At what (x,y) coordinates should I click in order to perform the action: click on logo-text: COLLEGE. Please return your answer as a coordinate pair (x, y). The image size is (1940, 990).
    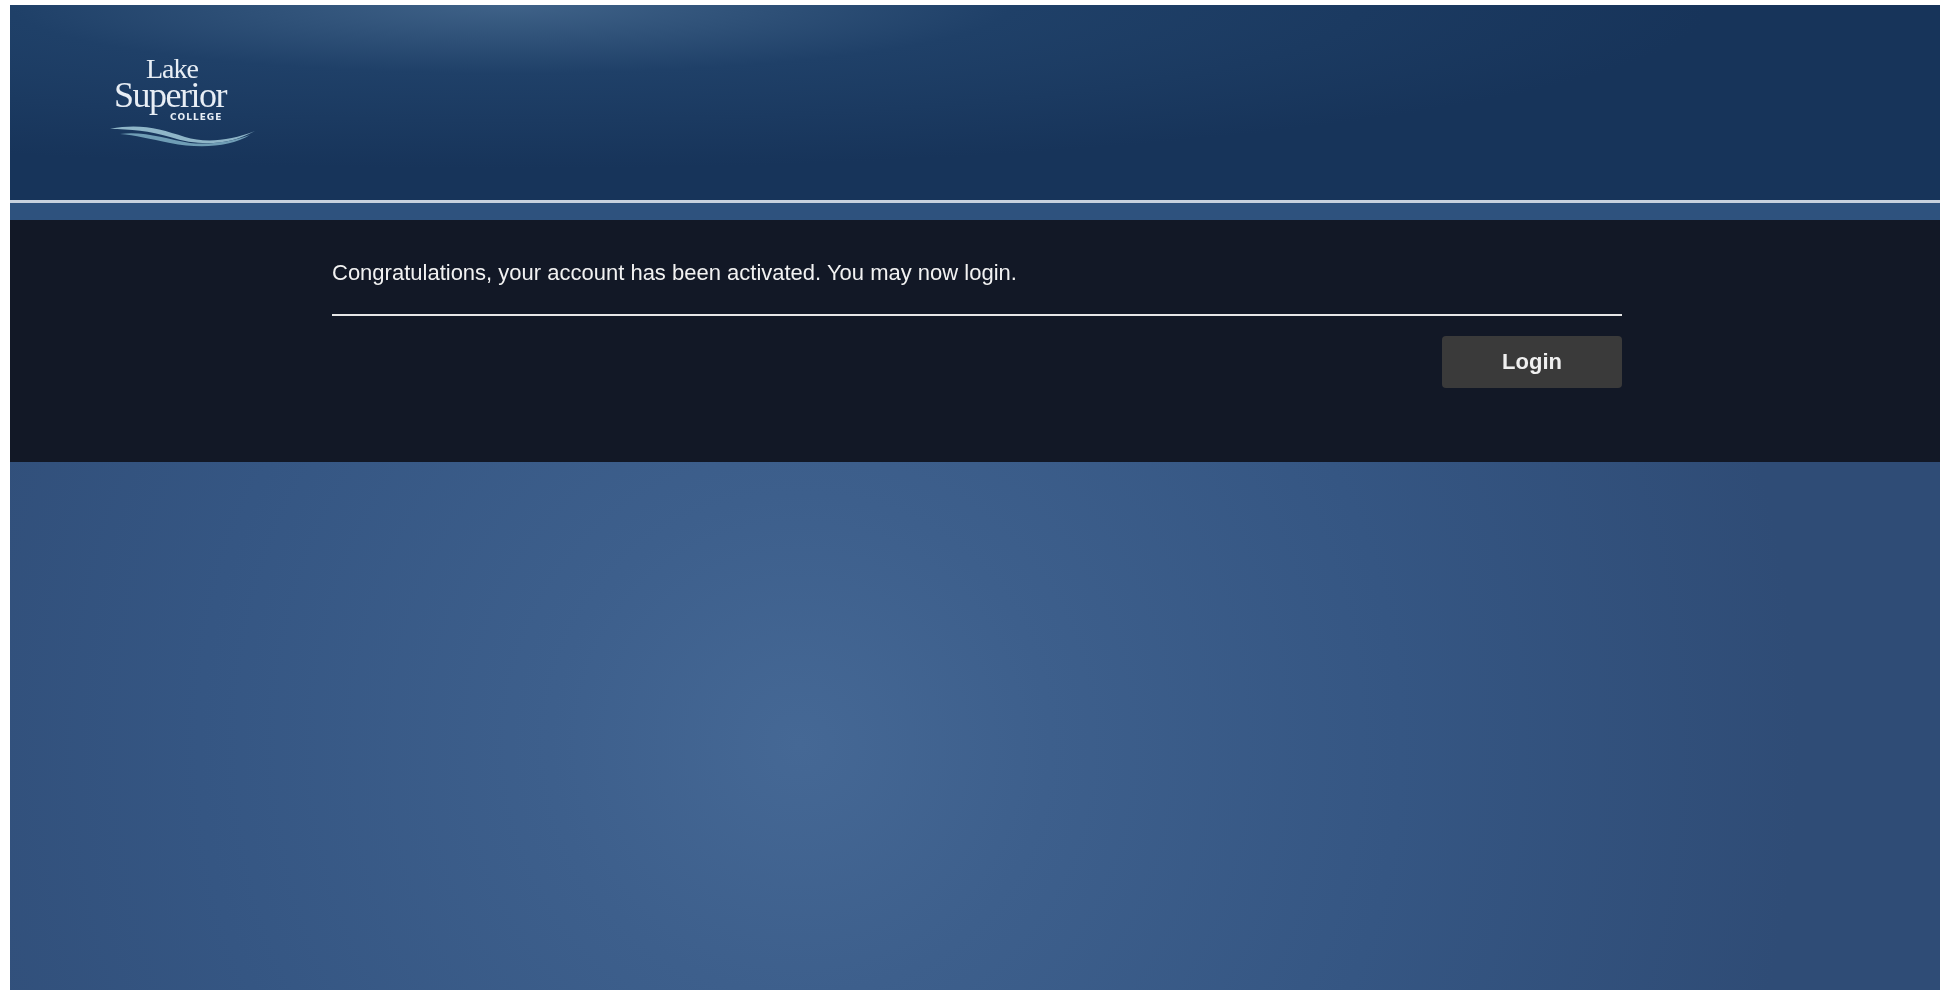
    Looking at the image, I should click on (196, 117).